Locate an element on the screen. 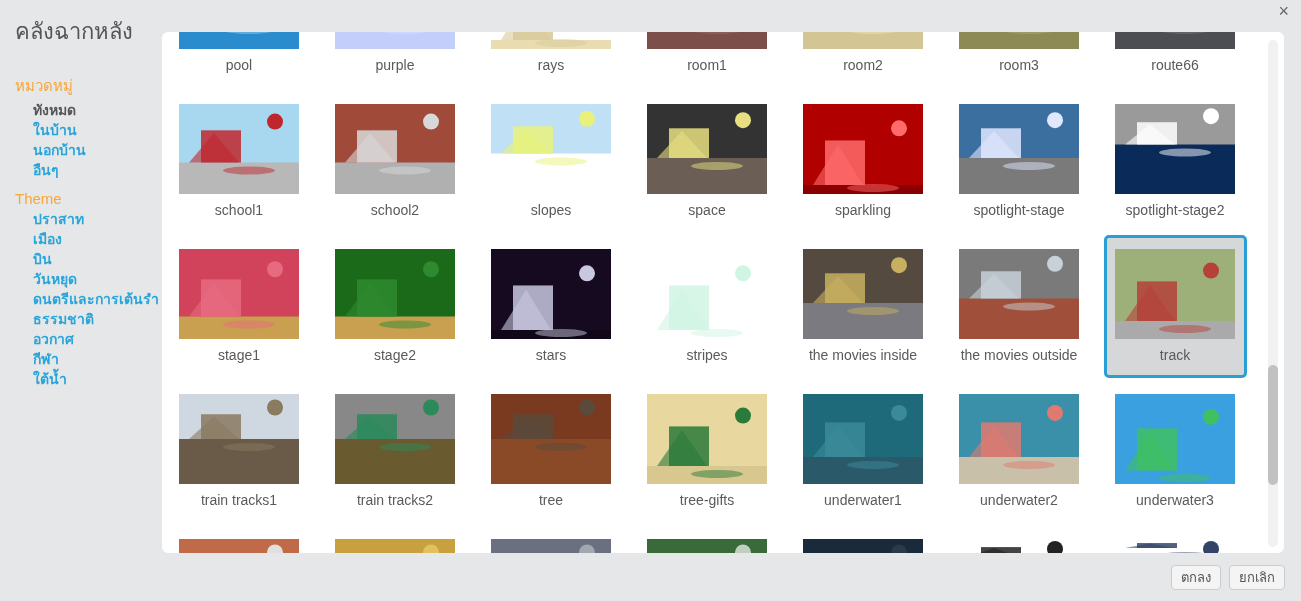 Image resolution: width=1301 pixels, height=601 pixels. backdrop-tile: school1 is located at coordinates (239, 161).